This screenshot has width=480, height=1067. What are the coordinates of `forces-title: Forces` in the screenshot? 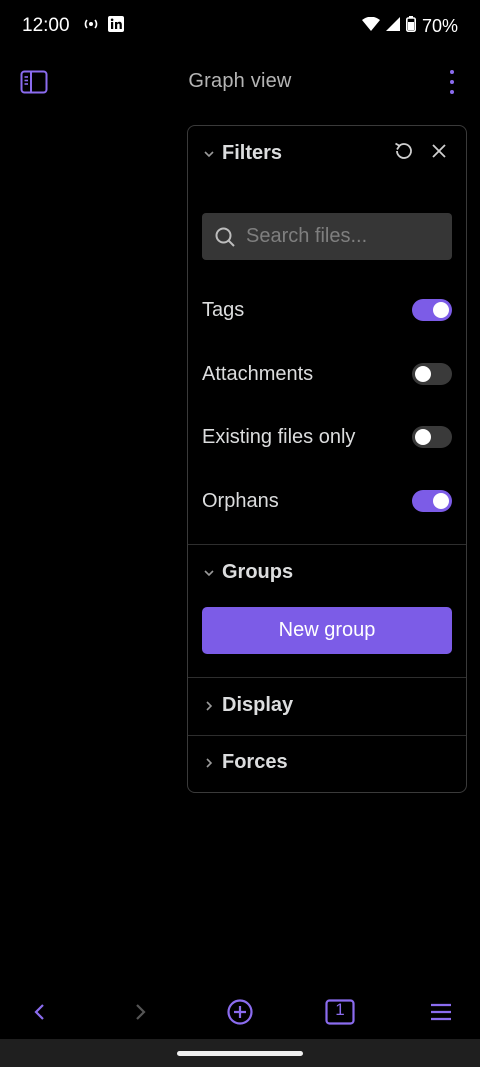 It's located at (255, 762).